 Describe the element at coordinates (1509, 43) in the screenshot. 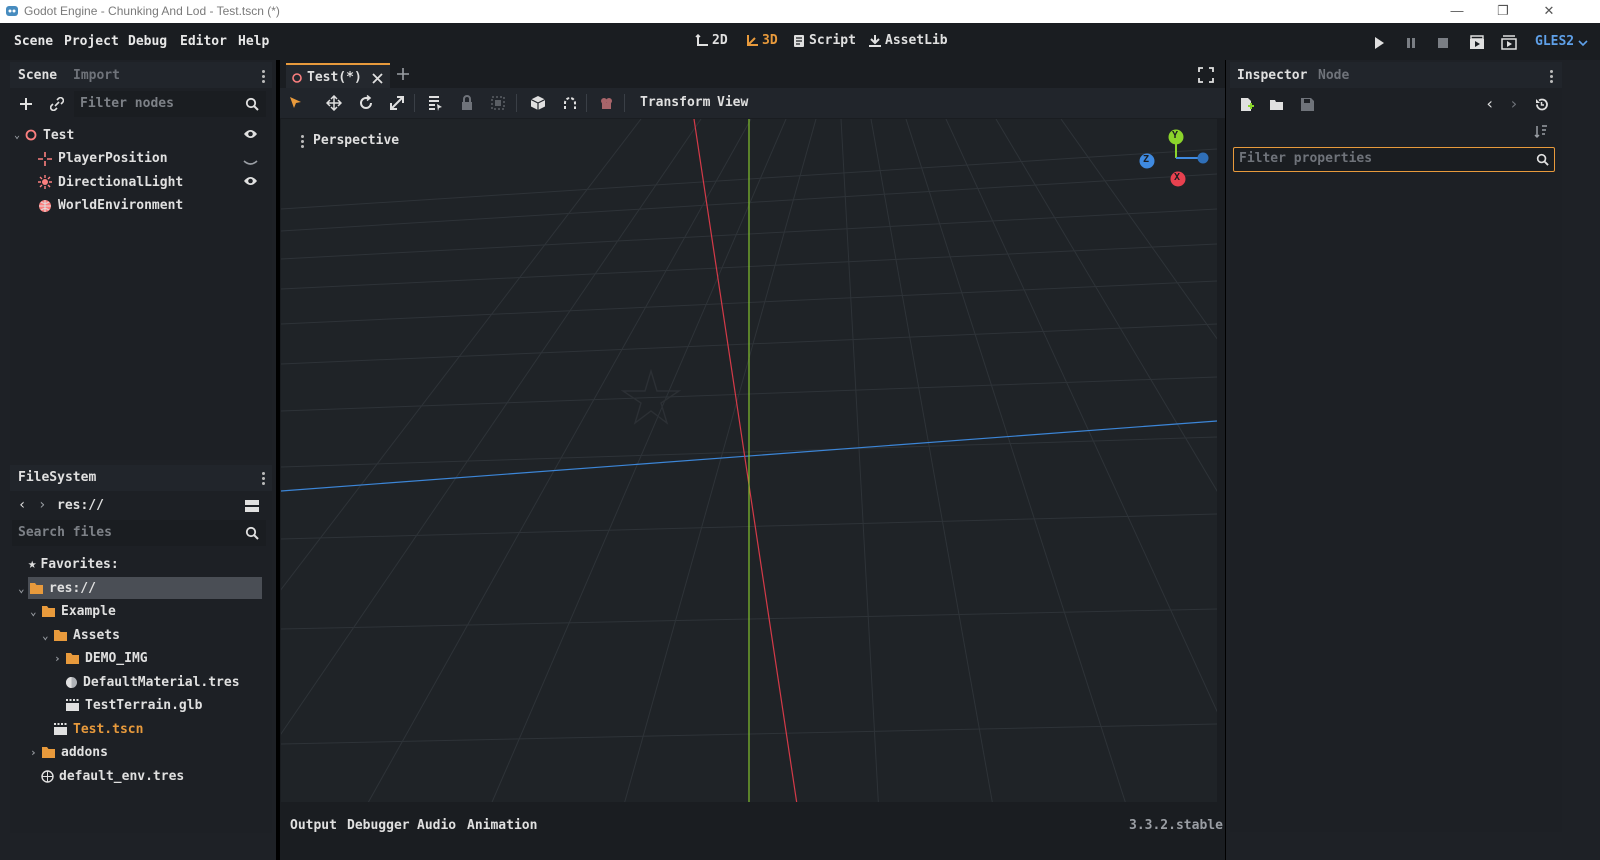

I see `play-custom-scene-icon` at that location.